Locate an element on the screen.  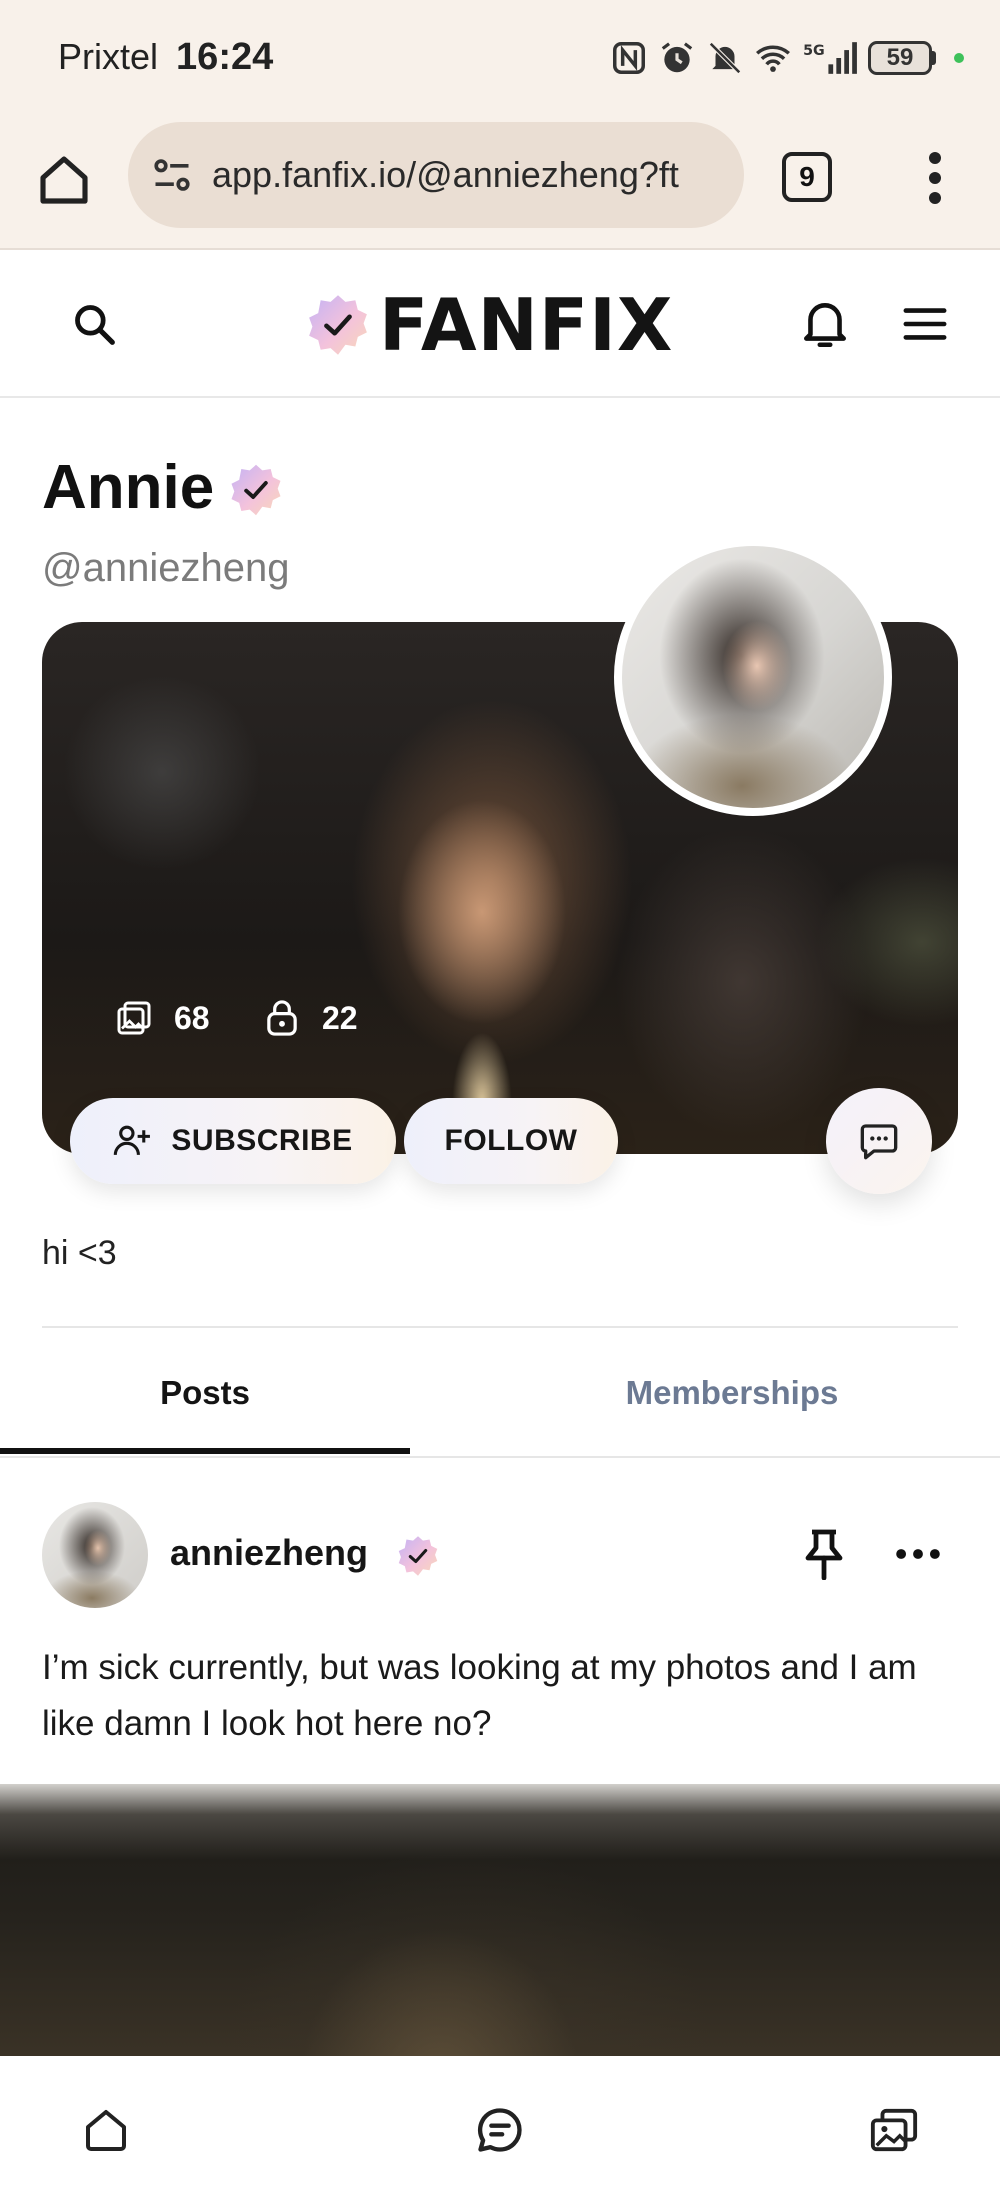
pin-icon is located at coordinates (824, 1554).